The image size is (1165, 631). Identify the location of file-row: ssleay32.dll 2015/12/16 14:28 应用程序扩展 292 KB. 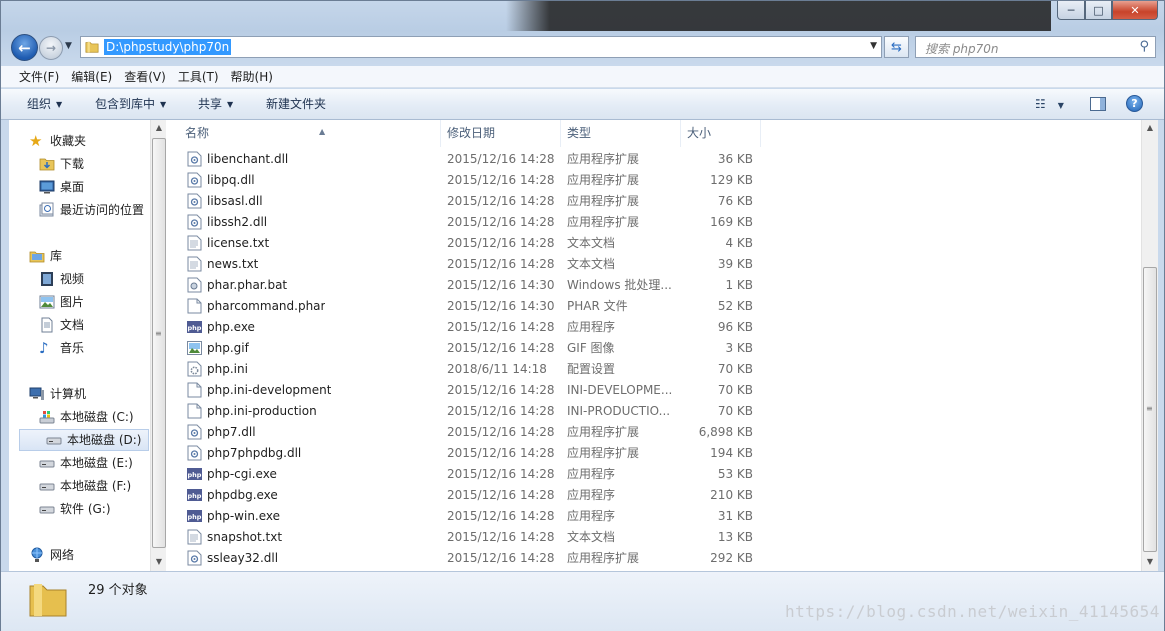
(653, 558).